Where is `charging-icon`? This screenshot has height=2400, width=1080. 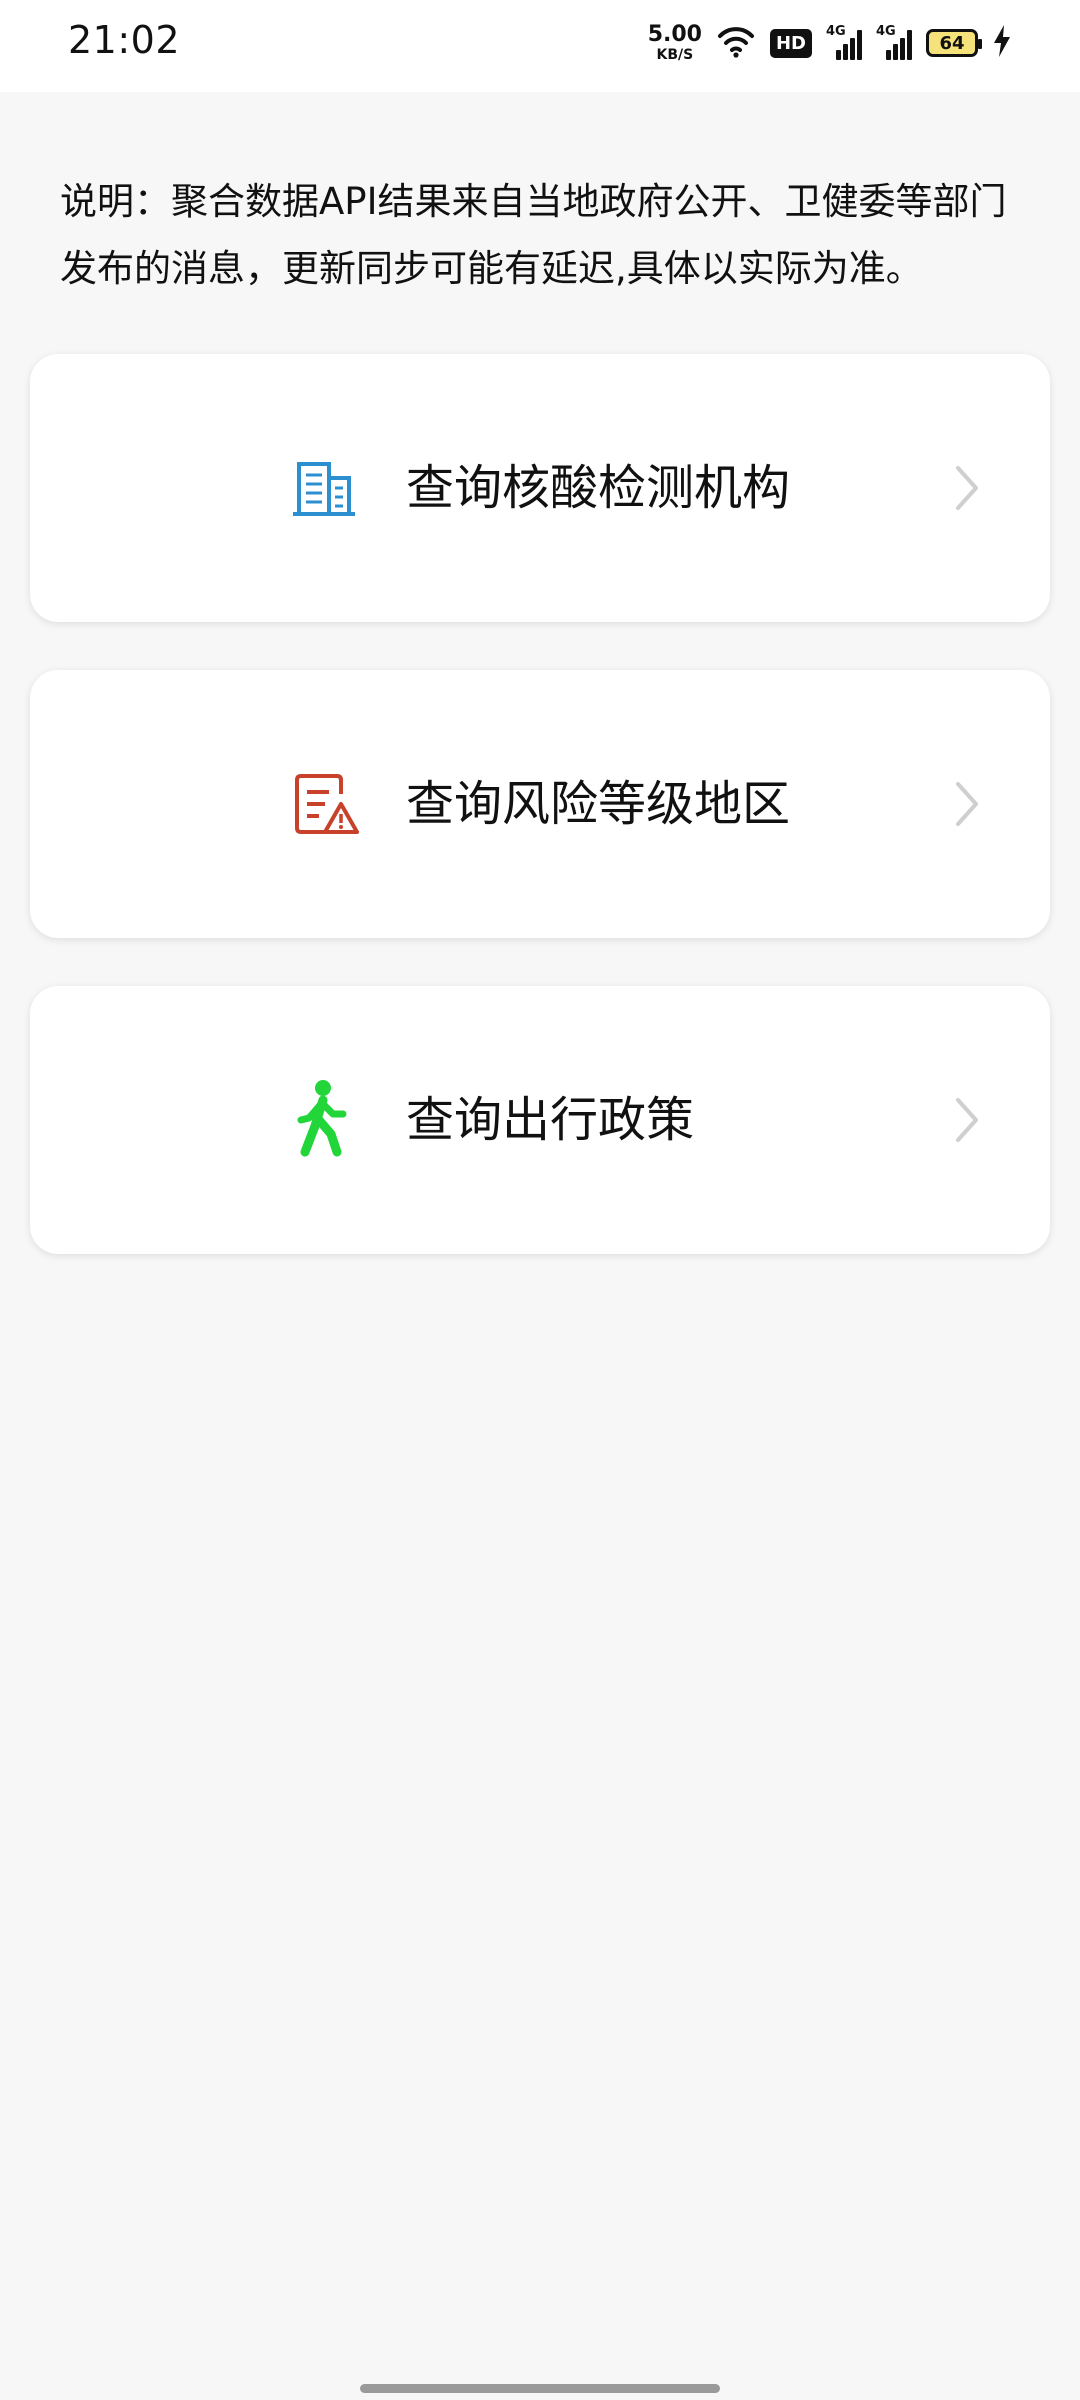 charging-icon is located at coordinates (1002, 43).